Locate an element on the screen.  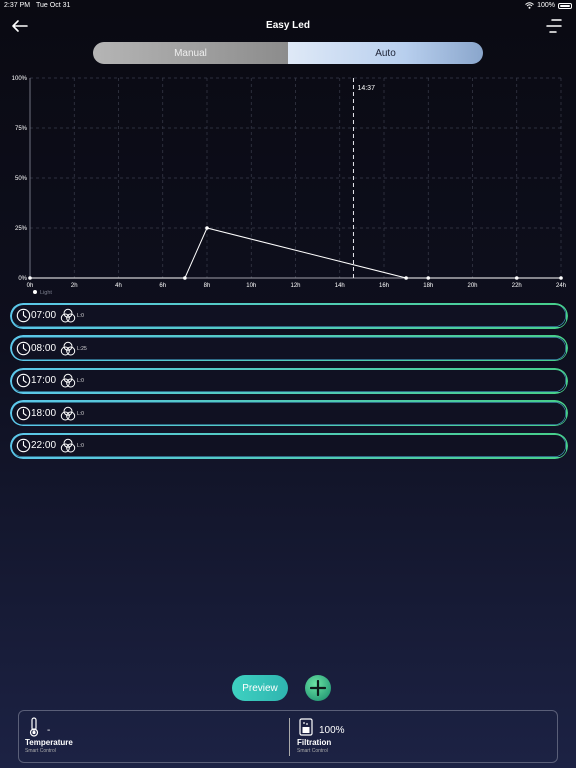
x-tick-label: 10h is located at coordinates (251, 286).